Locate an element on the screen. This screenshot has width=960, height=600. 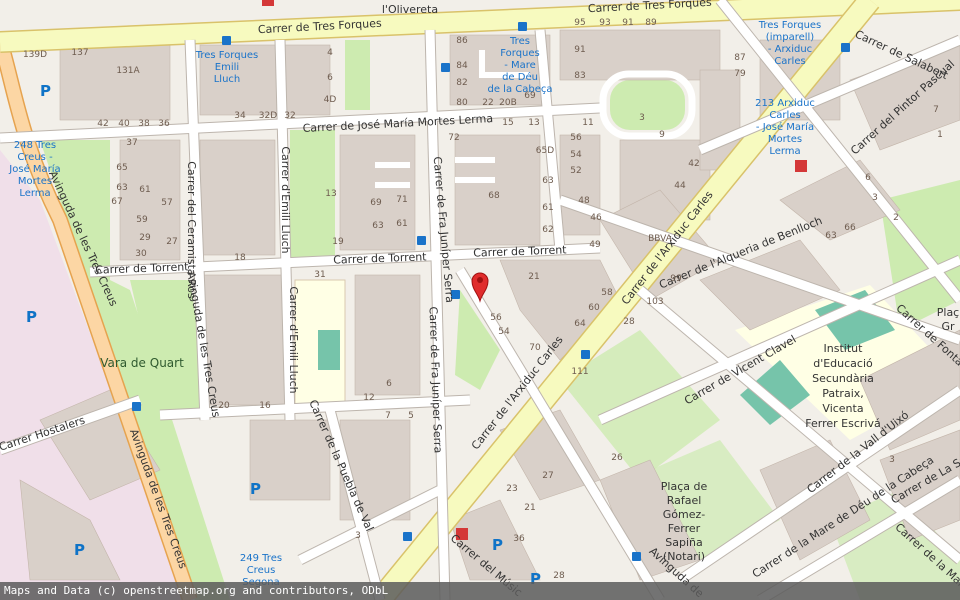
house-number: 64 is located at coordinates (580, 324).